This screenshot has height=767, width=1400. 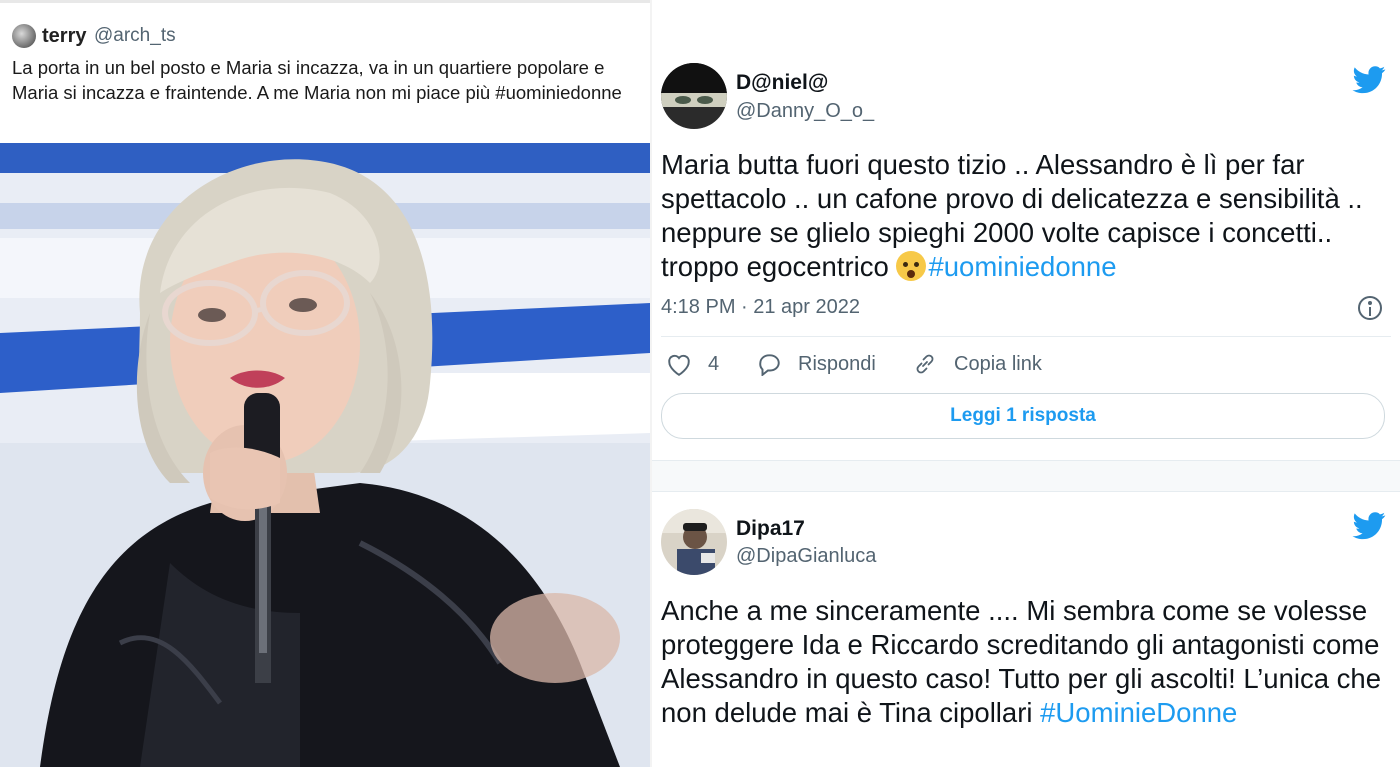 I want to click on divider, so click(x=1026, y=336).